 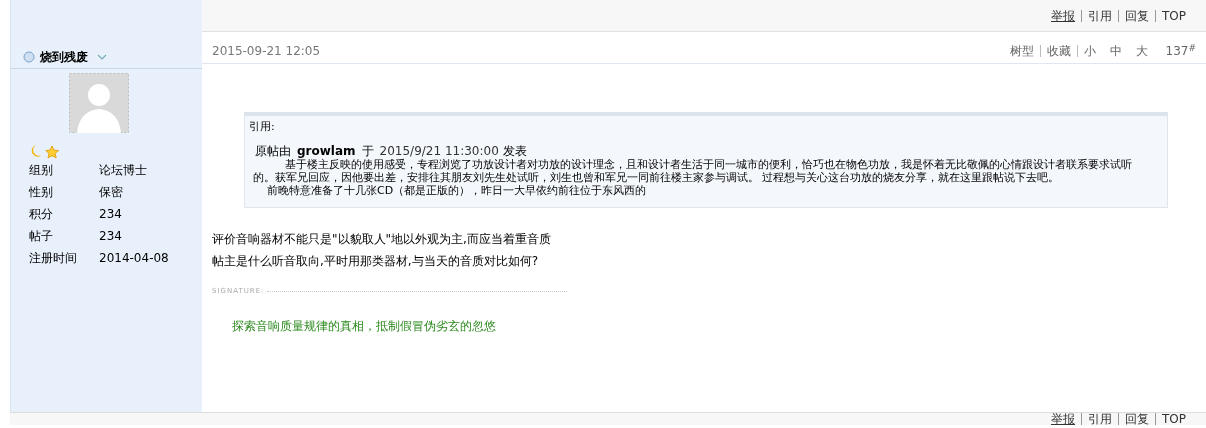 I want to click on quote-title: 引用:, so click(x=262, y=126).